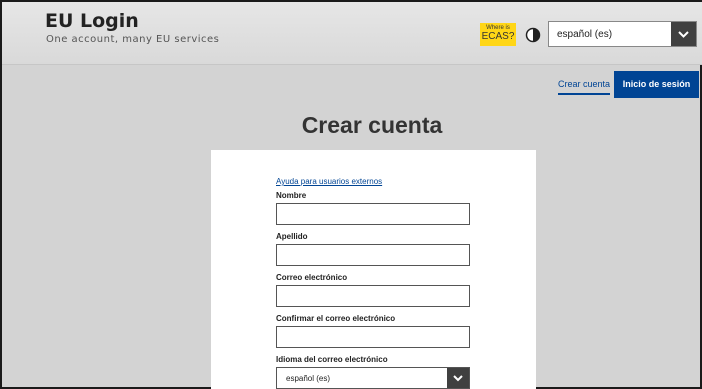 The height and width of the screenshot is (389, 702). I want to click on brand-title: EU Login, so click(92, 21).